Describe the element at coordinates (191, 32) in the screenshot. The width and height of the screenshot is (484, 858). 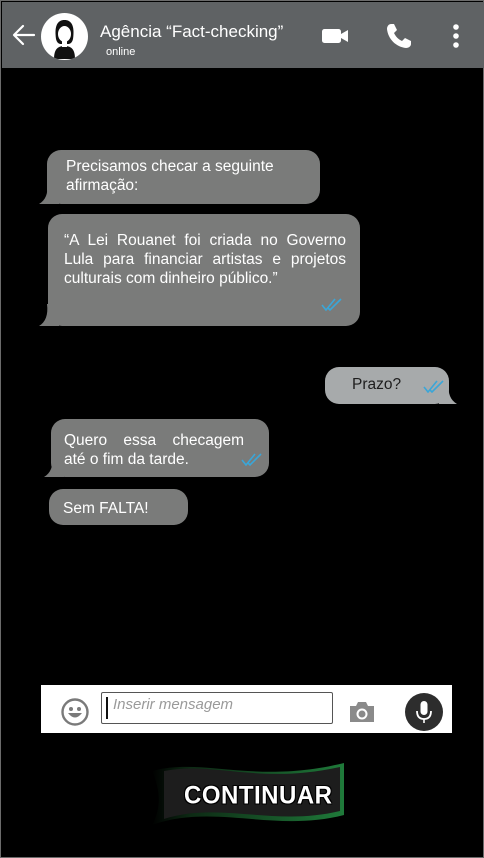
I see `contact-name: Agência “Fact-checking”` at that location.